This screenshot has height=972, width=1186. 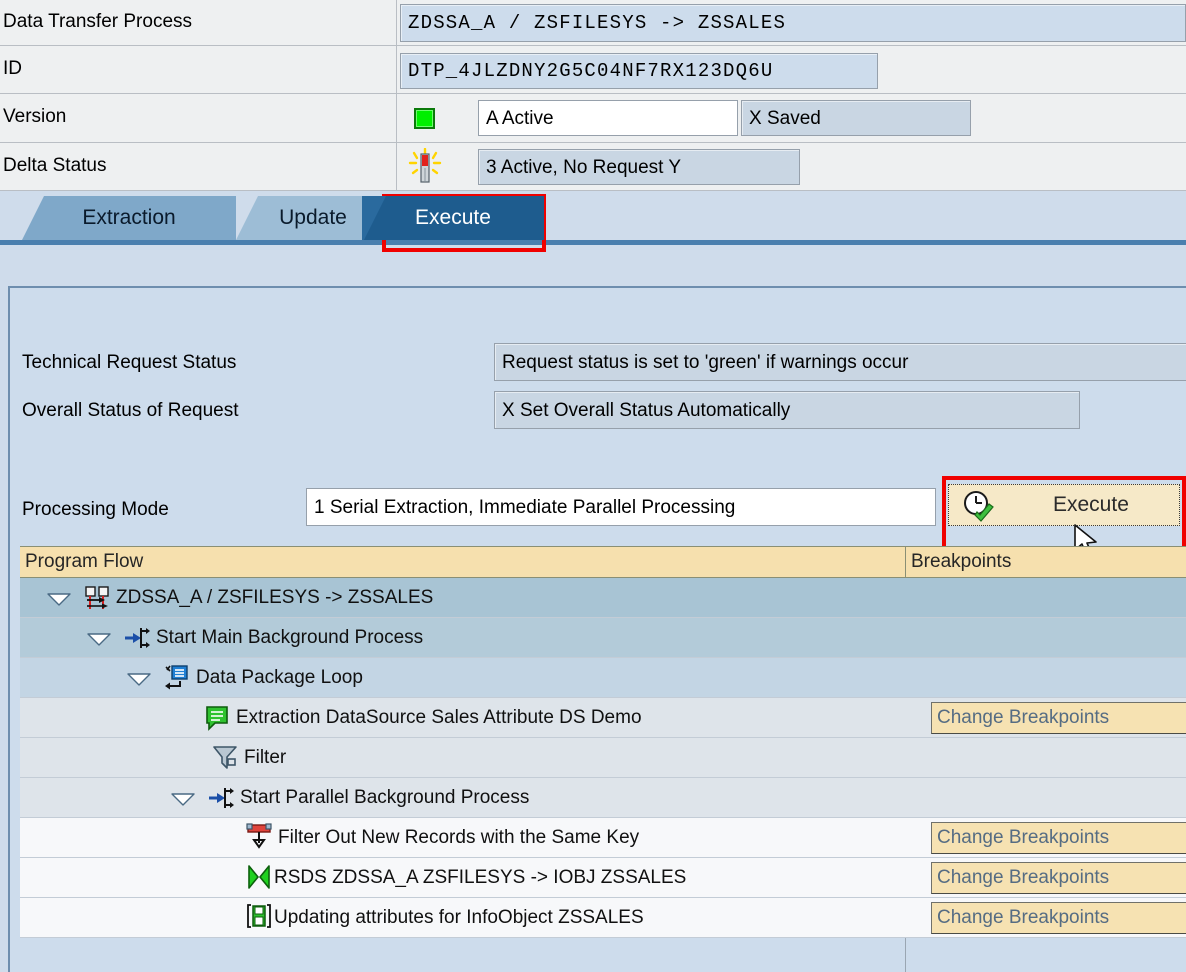 What do you see at coordinates (1045, 562) in the screenshot?
I see `column-header-breakpoints: Breakpoints` at bounding box center [1045, 562].